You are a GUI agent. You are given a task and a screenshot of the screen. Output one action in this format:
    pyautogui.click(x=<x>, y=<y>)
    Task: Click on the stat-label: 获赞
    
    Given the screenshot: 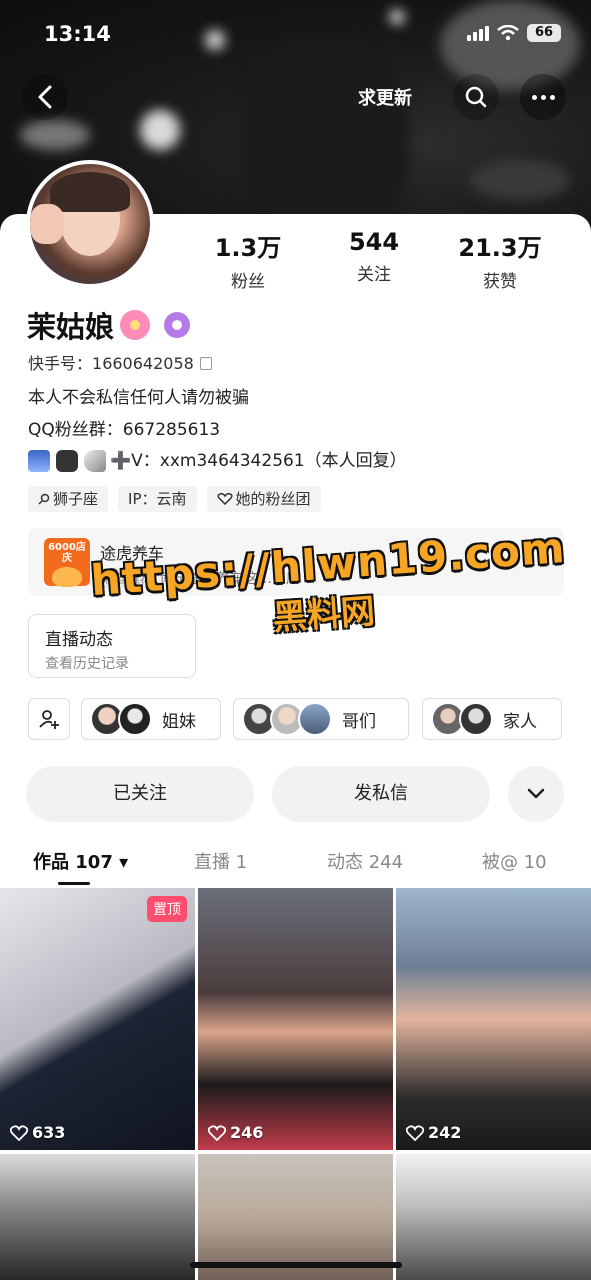 What is the action you would take?
    pyautogui.click(x=500, y=282)
    